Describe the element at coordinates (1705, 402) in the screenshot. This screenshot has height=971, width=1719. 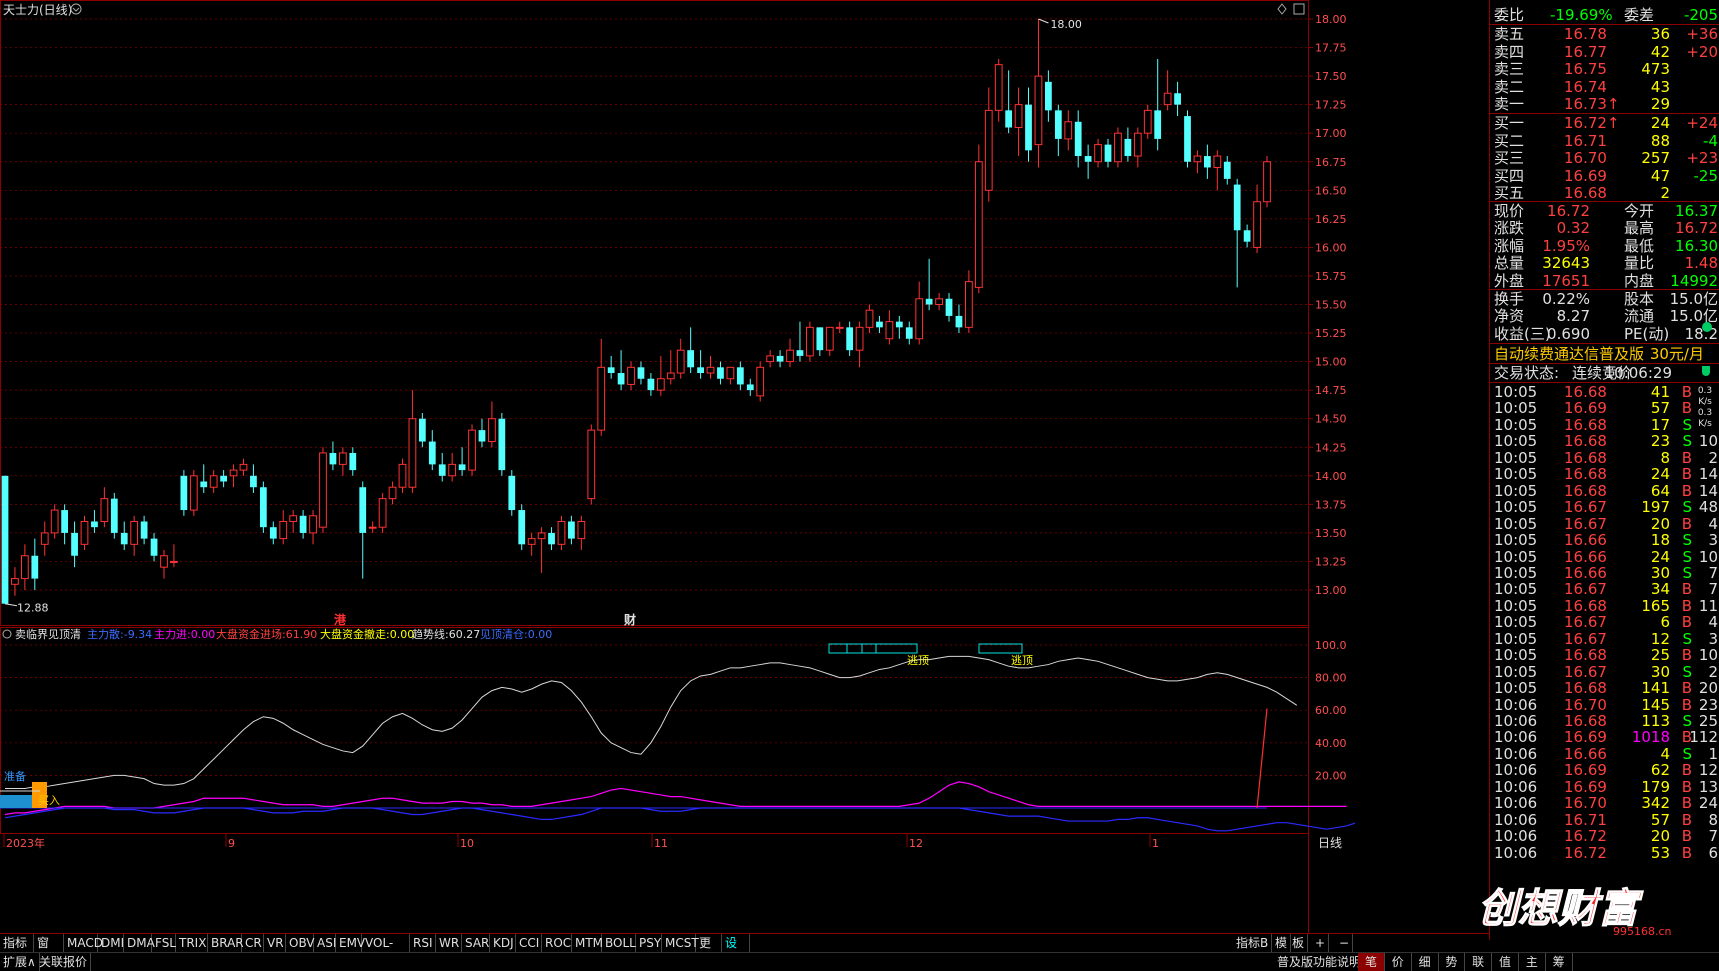
I see `speed-indicator-value: K/s` at that location.